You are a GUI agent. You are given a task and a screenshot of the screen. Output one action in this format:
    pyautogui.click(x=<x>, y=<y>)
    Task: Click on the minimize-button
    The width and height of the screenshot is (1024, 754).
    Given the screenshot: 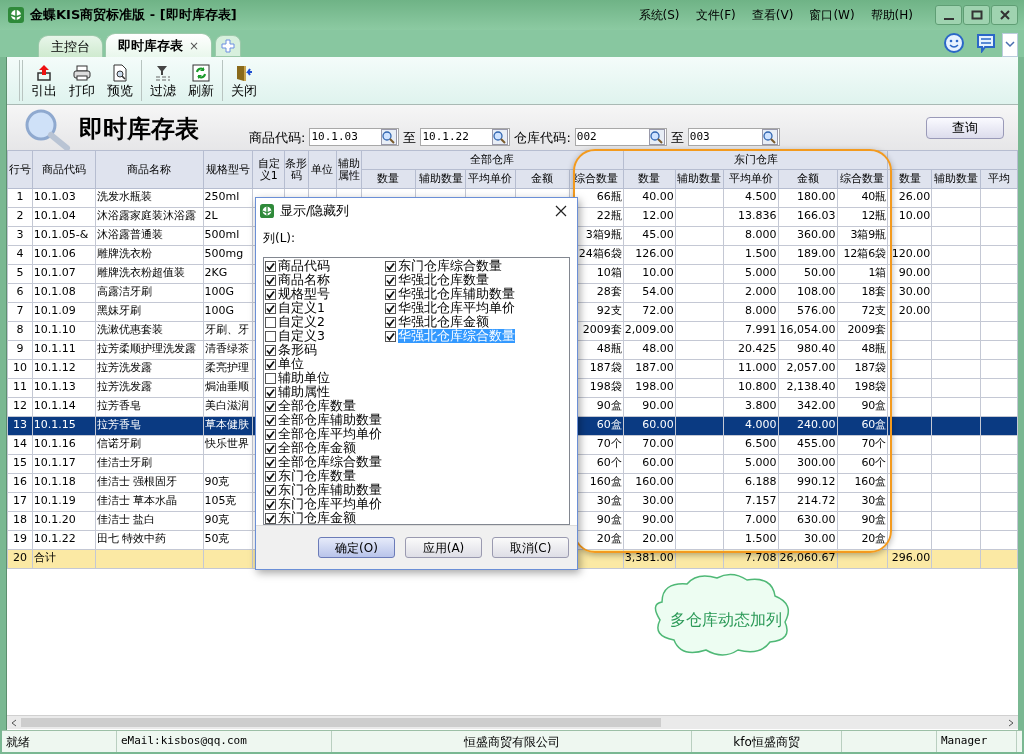 What is the action you would take?
    pyautogui.click(x=948, y=15)
    